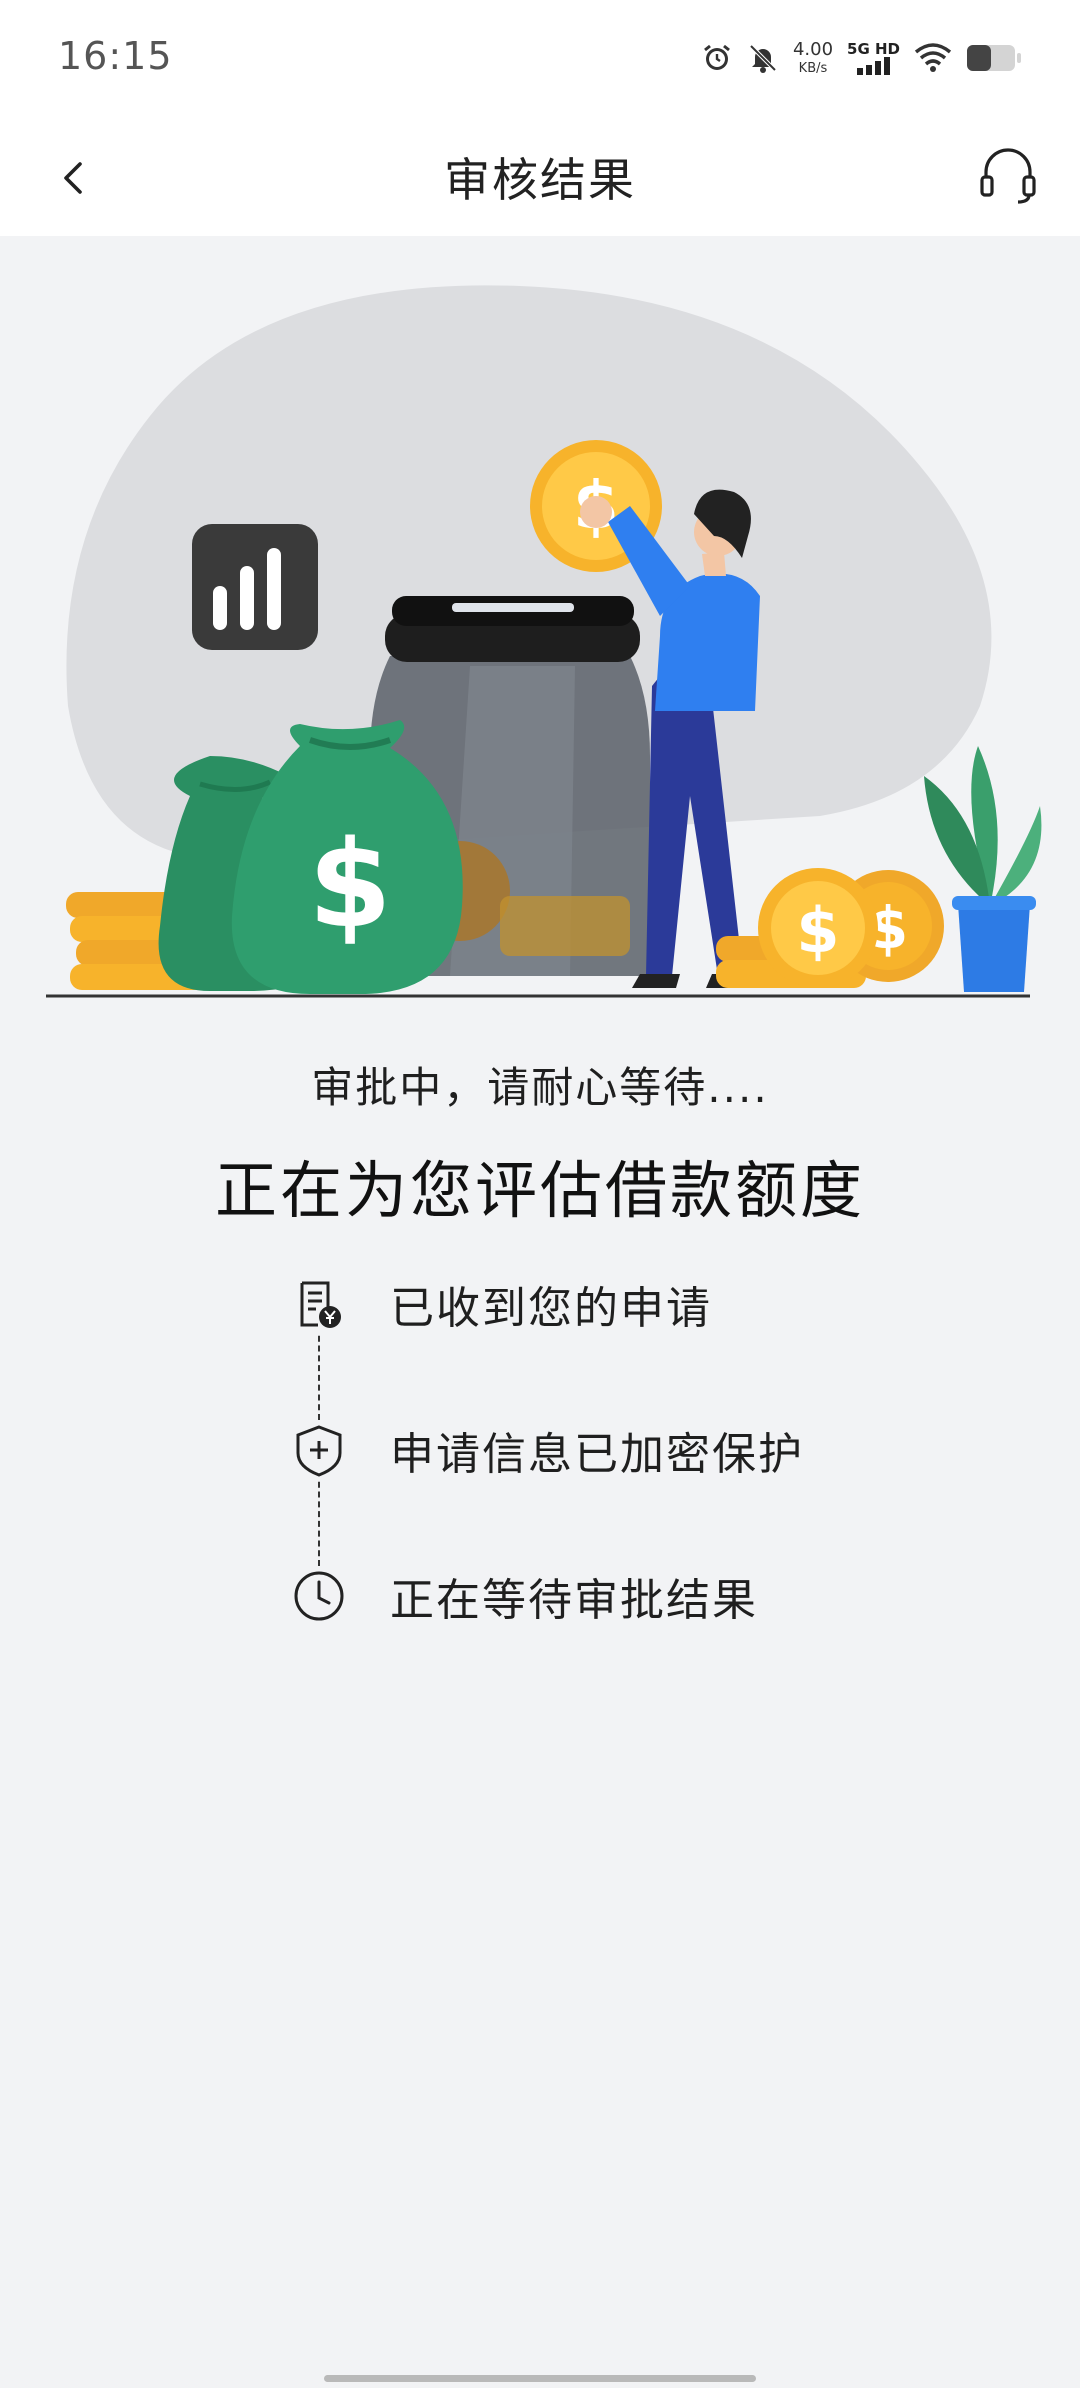  I want to click on step-item: 申请信息已加密保护, so click(547, 1450).